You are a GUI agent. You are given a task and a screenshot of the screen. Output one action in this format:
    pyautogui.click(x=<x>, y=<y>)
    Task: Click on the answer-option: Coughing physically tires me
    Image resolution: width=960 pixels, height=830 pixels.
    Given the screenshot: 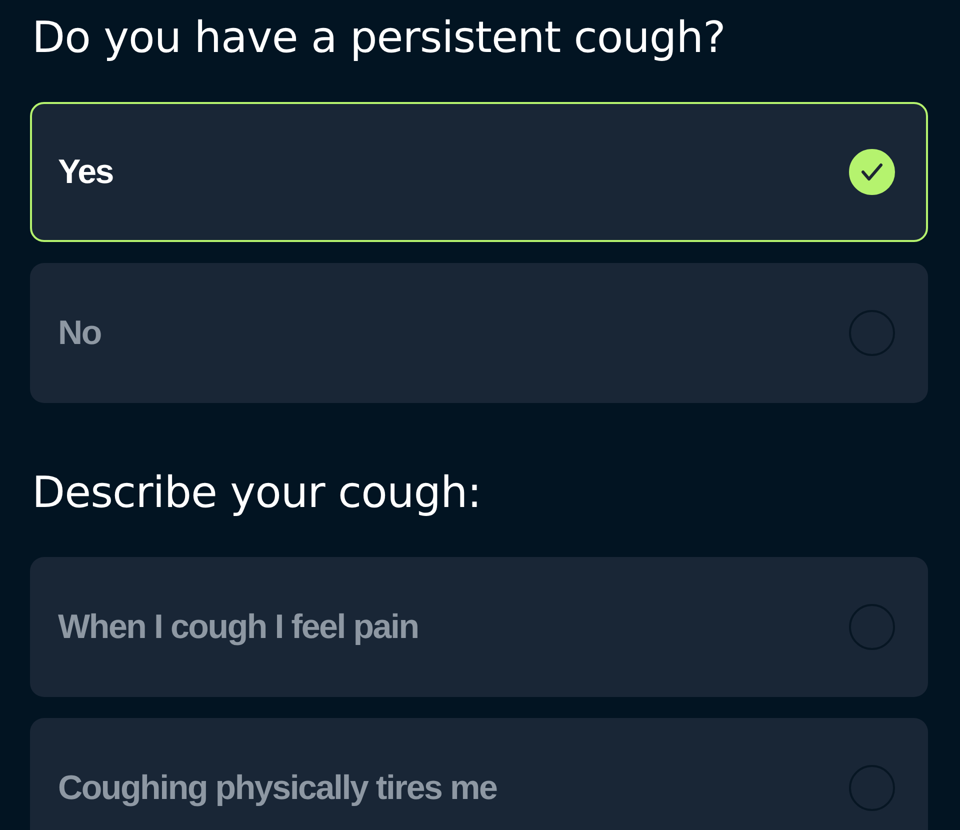 What is the action you would take?
    pyautogui.click(x=479, y=774)
    